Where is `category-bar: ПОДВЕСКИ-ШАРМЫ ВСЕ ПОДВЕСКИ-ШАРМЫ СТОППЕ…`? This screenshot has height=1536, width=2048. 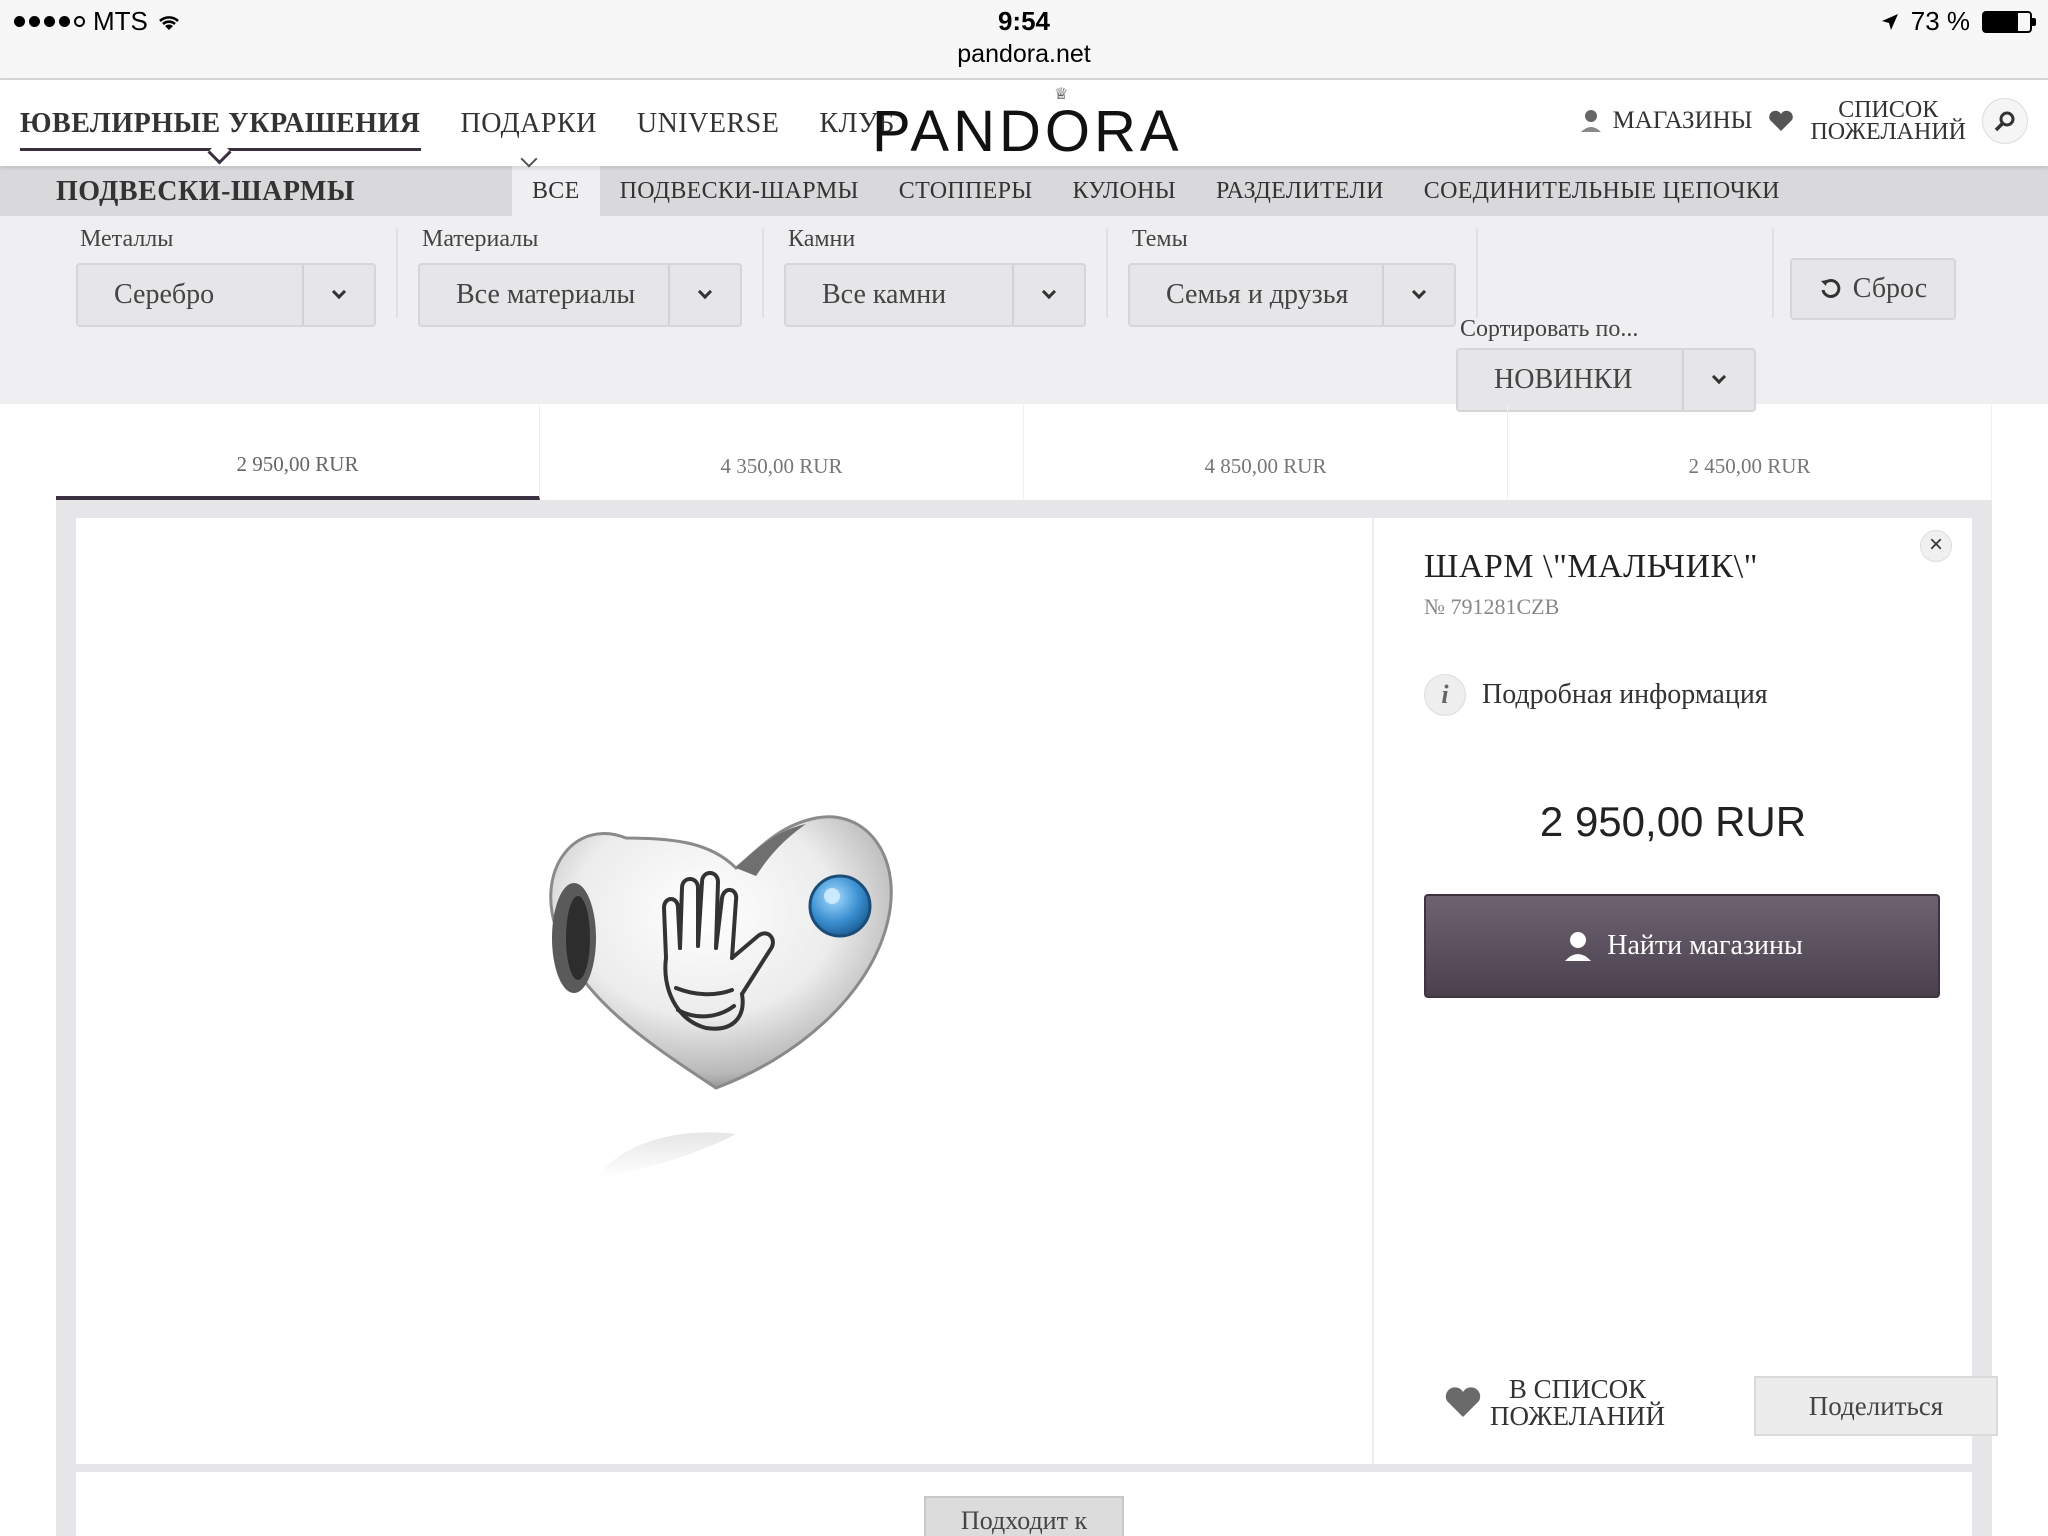 category-bar: ПОДВЕСКИ-ШАРМЫ ВСЕ ПОДВЕСКИ-ШАРМЫ СТОППЕ… is located at coordinates (1024, 191).